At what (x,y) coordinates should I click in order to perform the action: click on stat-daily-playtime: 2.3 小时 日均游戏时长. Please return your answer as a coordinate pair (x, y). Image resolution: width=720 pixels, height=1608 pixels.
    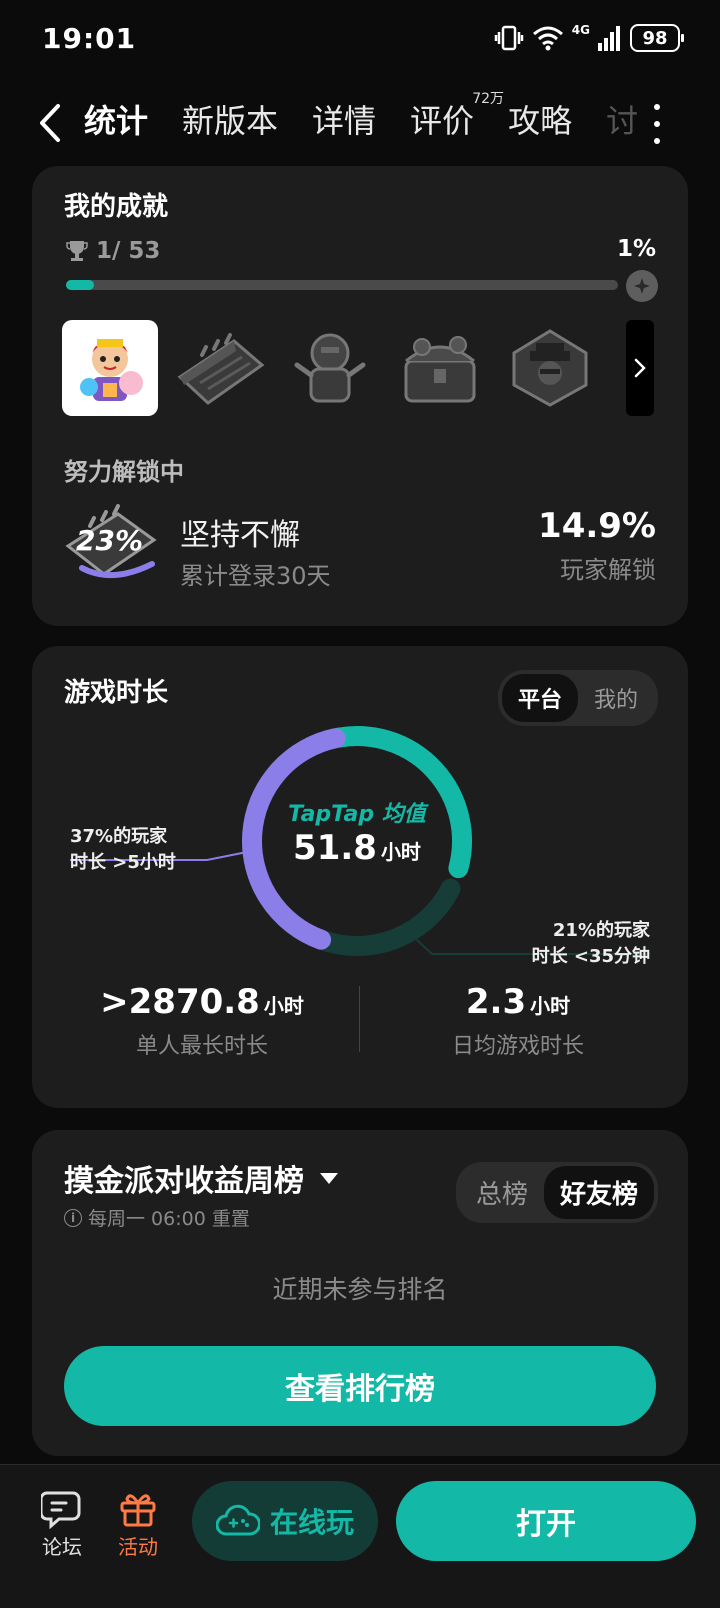
    Looking at the image, I should click on (518, 1021).